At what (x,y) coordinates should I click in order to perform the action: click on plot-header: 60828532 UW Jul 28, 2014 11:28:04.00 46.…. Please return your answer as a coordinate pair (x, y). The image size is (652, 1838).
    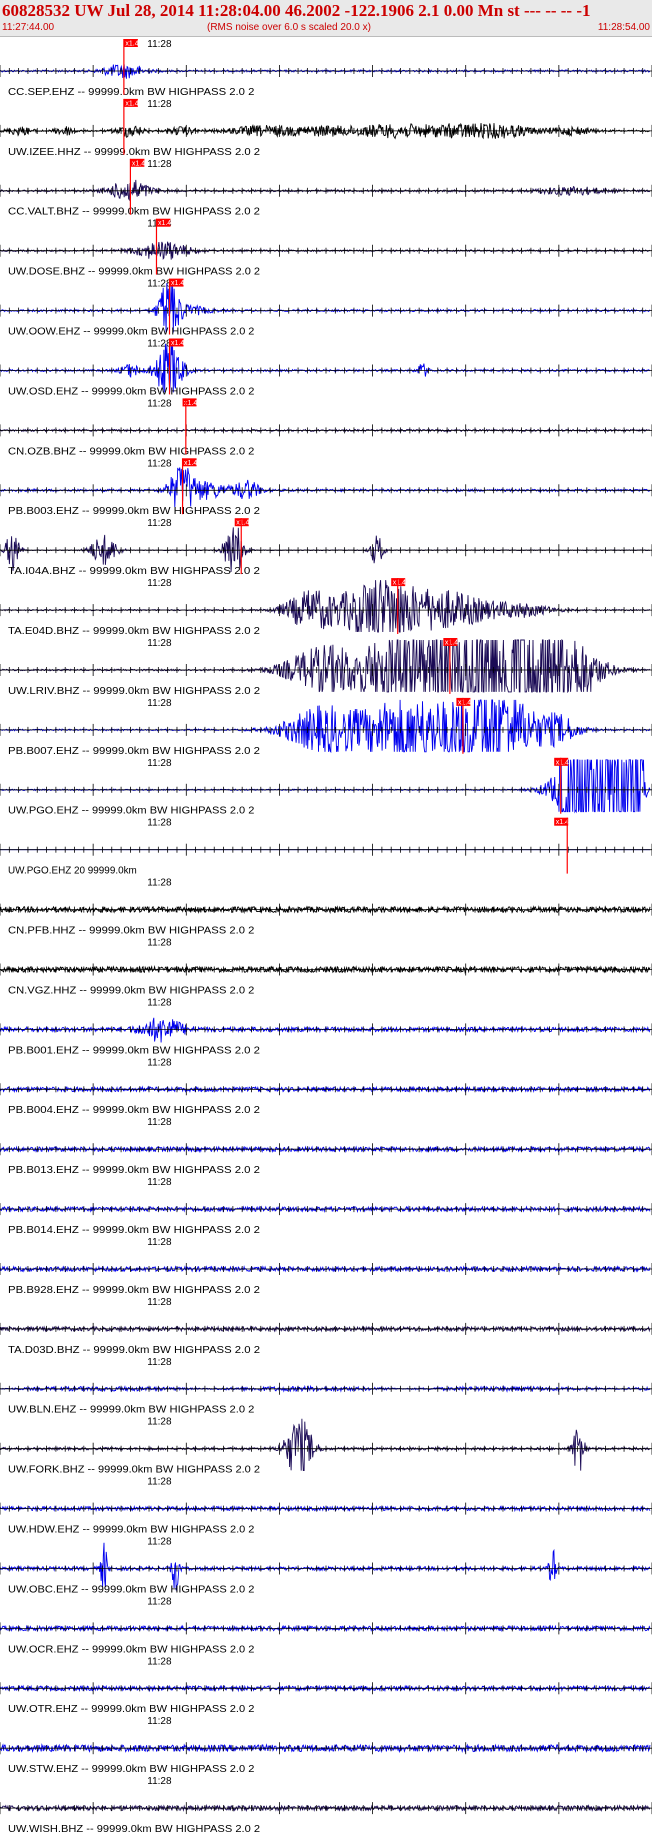
    Looking at the image, I should click on (326, 18).